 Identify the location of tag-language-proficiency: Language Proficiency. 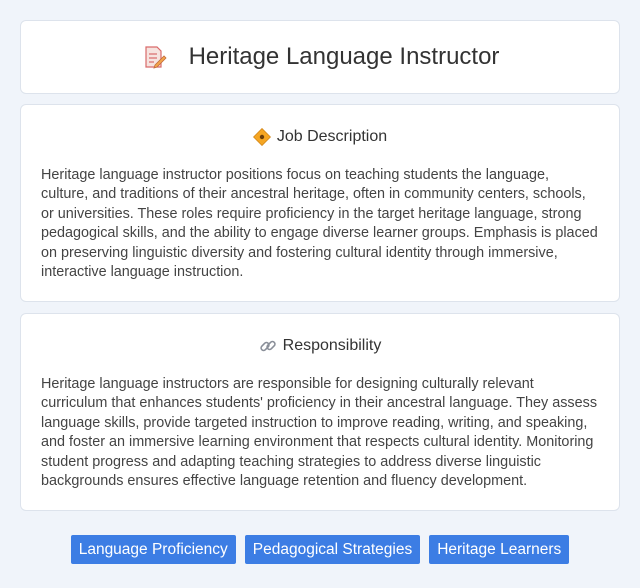
(153, 549).